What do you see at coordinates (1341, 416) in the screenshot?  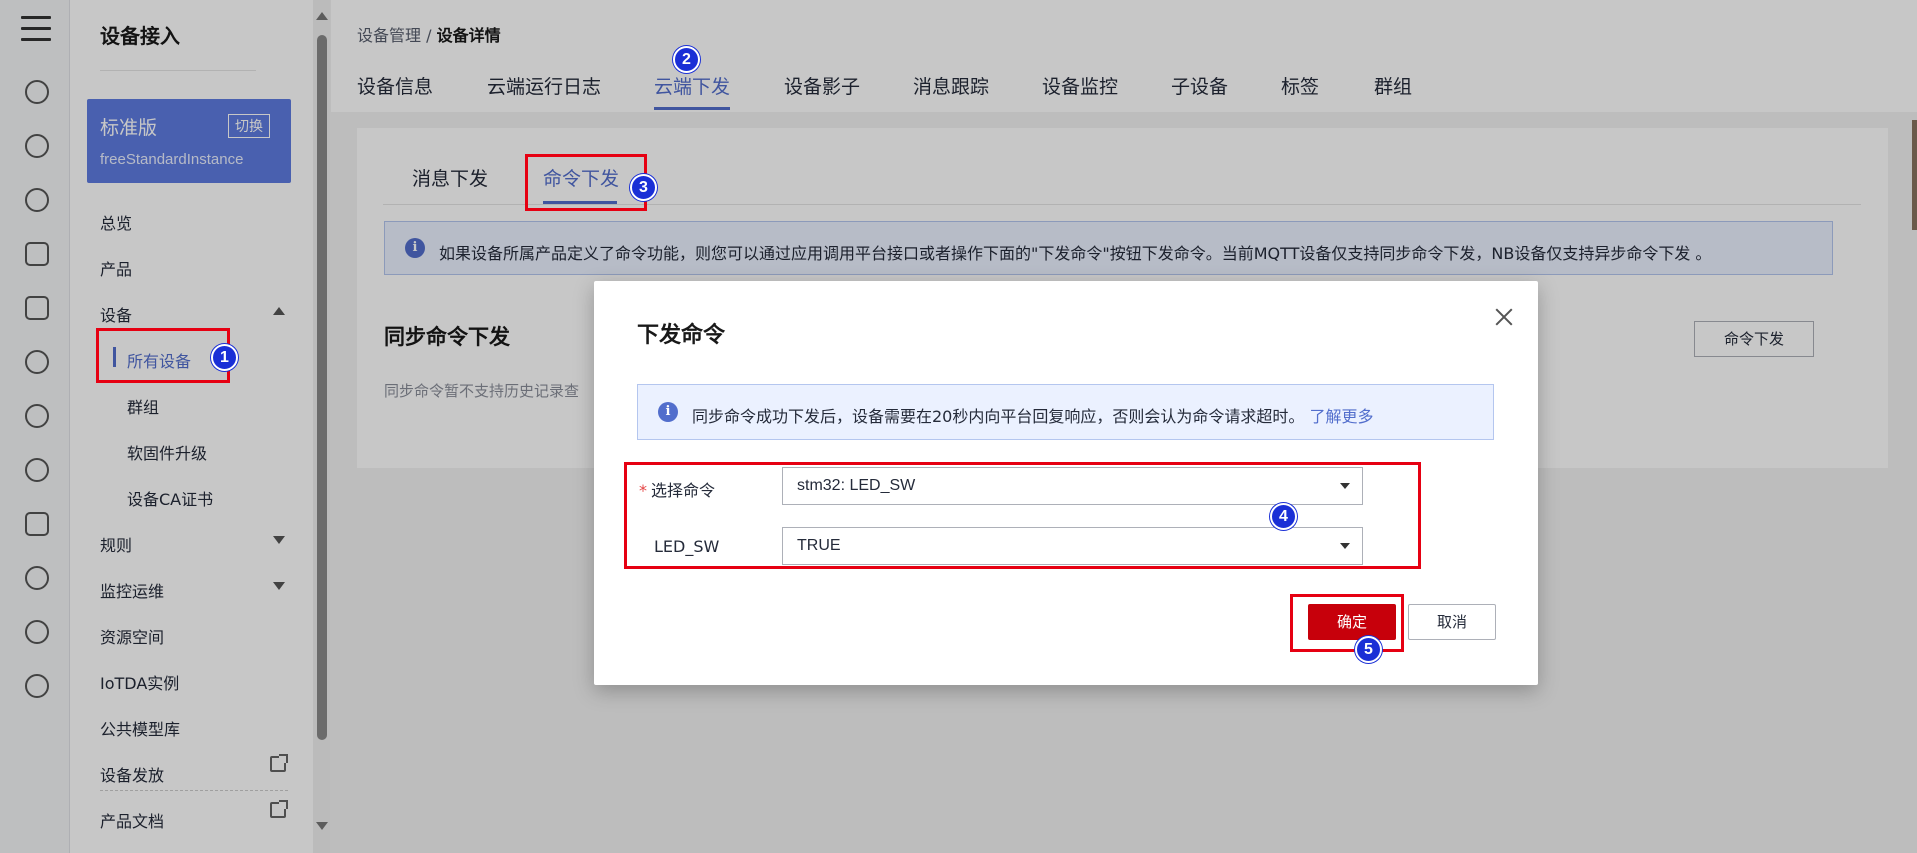 I see `learn-more-link: 了解更多` at bounding box center [1341, 416].